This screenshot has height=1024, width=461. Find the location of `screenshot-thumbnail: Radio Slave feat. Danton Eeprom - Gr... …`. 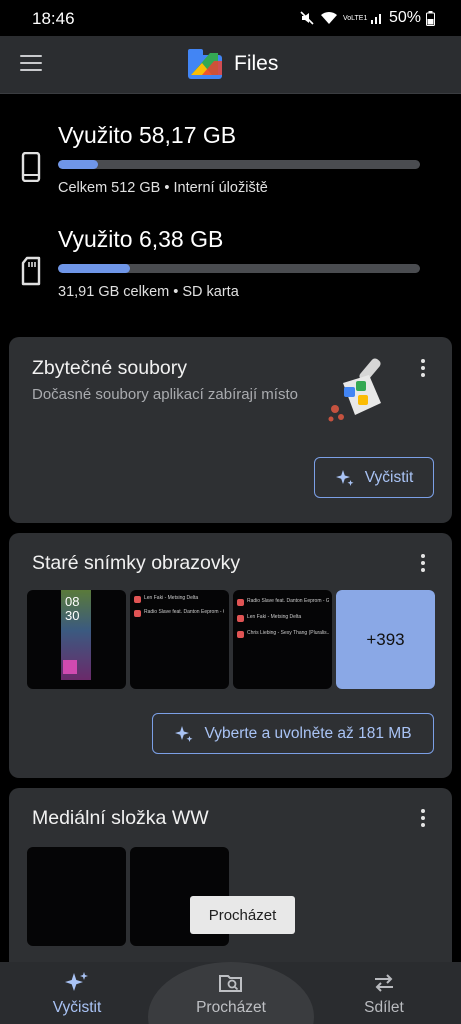

screenshot-thumbnail: Radio Slave feat. Danton Eeprom - Gr... … is located at coordinates (282, 639).